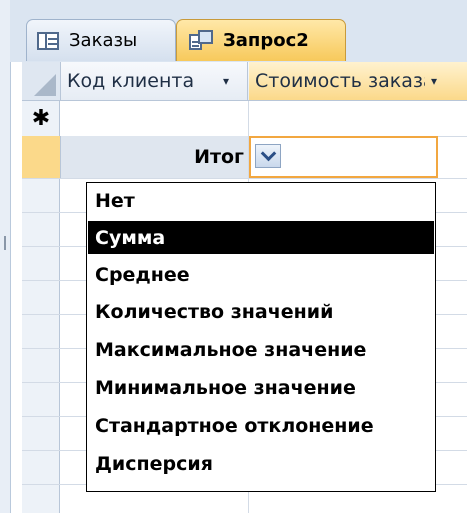 The height and width of the screenshot is (513, 467). I want to click on document-tab-strip: Заказы Запрос2, so click(238, 31).